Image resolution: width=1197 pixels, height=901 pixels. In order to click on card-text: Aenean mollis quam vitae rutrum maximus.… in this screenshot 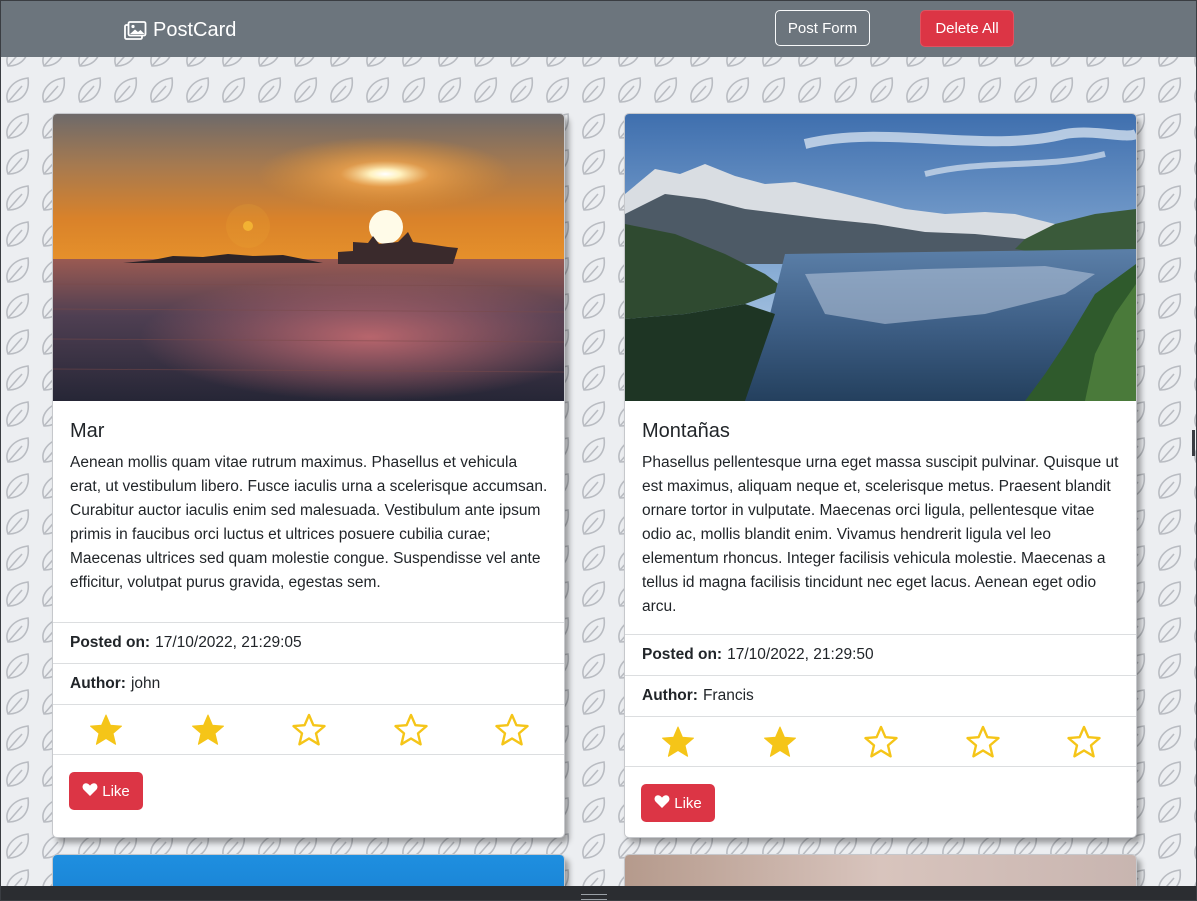, I will do `click(309, 522)`.